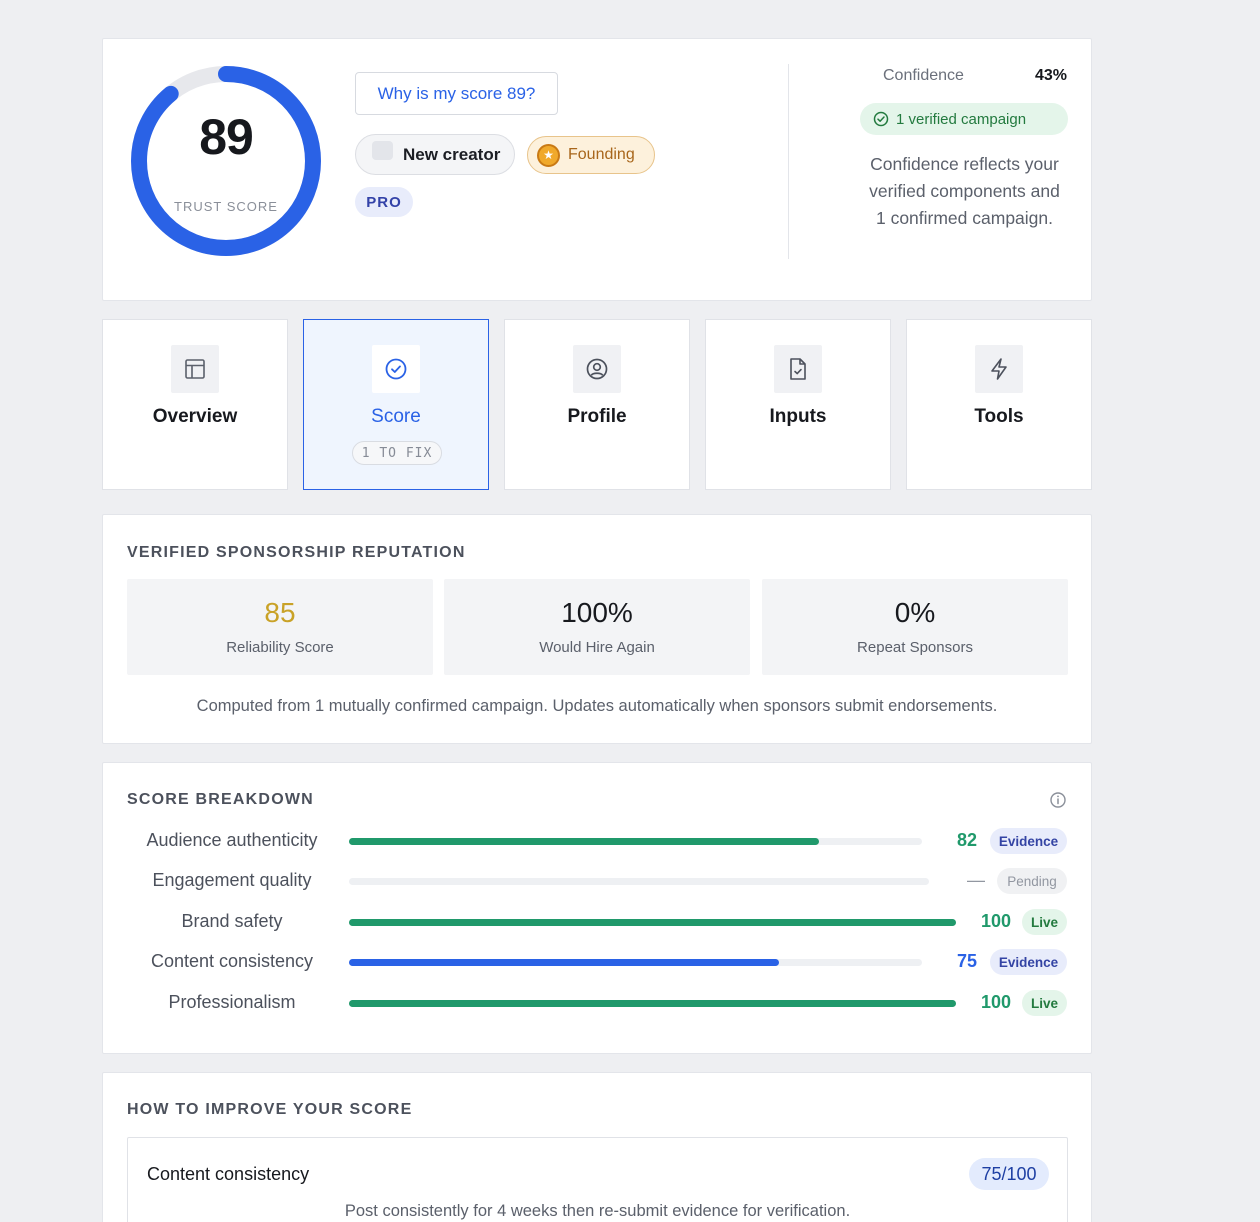 This screenshot has height=1222, width=1260. I want to click on tab-profile: Profile, so click(597, 404).